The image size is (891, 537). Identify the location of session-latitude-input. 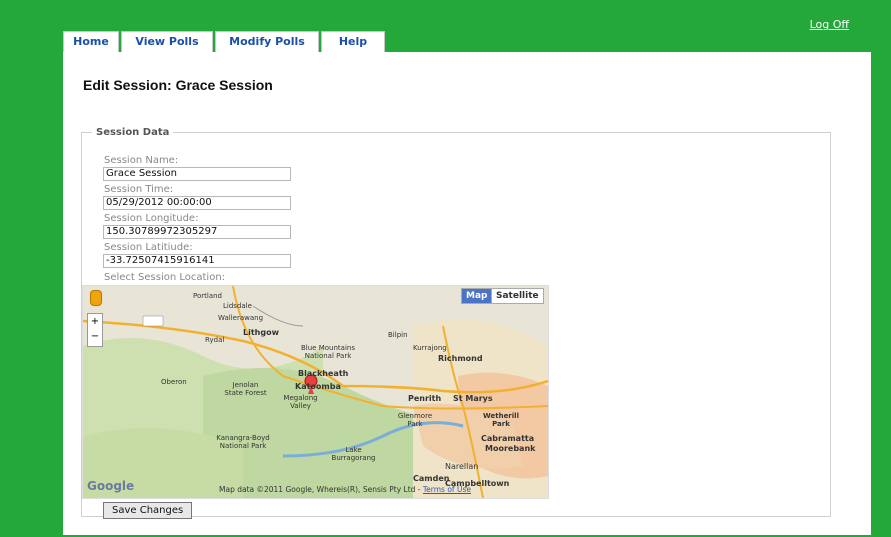
(197, 261).